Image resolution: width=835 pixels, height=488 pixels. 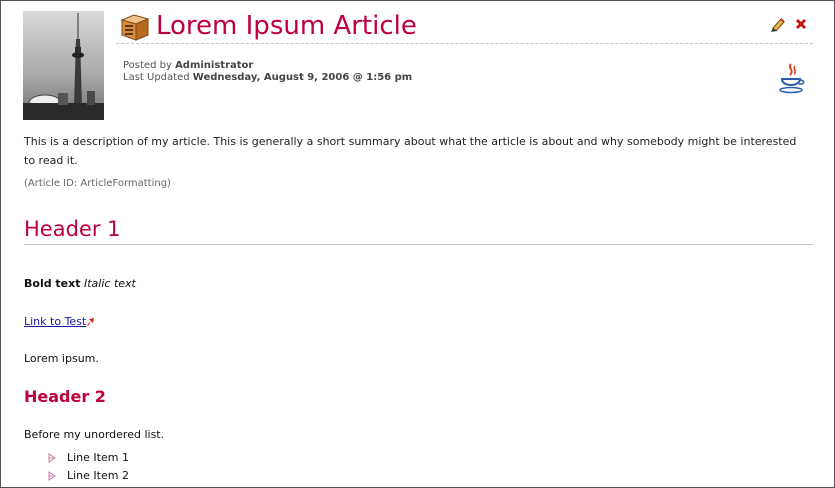 What do you see at coordinates (214, 65) in the screenshot?
I see `author-name: Administrator` at bounding box center [214, 65].